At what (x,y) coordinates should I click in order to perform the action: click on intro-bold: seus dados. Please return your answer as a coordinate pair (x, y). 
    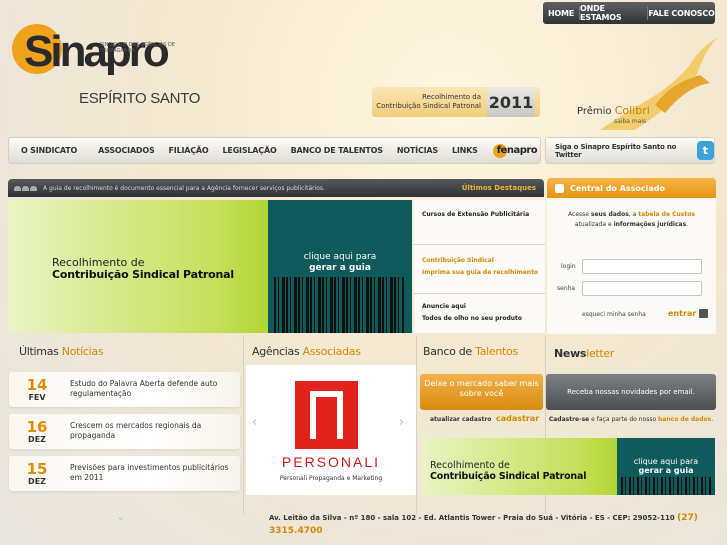
    Looking at the image, I should click on (609, 214).